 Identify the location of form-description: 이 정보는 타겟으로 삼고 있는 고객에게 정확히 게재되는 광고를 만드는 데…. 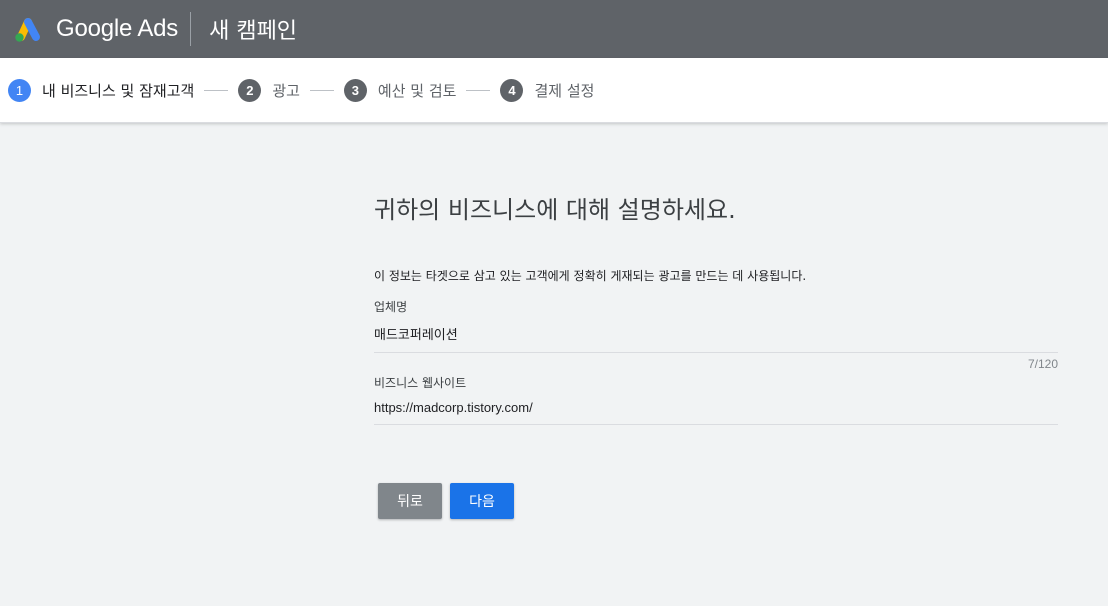
(590, 276).